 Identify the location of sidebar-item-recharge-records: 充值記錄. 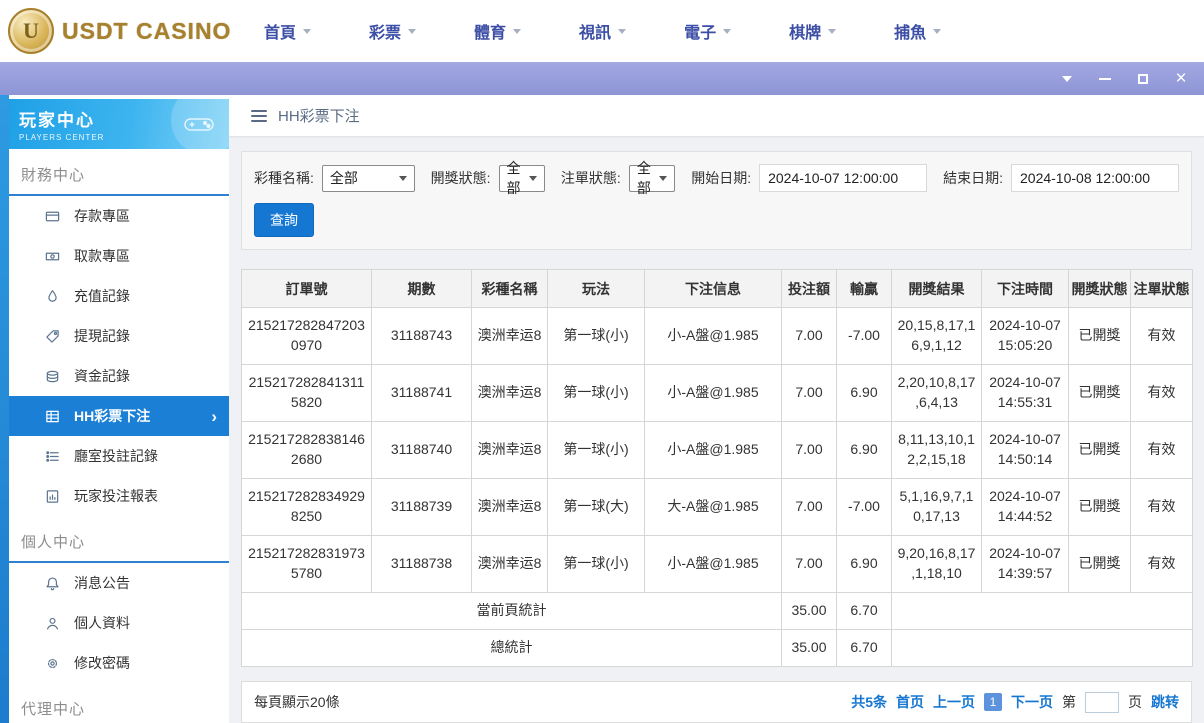
(119, 296).